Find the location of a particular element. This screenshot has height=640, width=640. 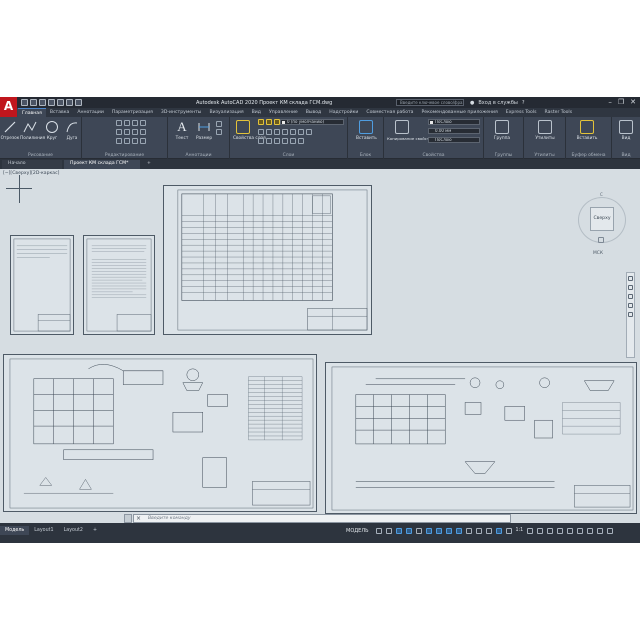

leader-icon is located at coordinates (219, 124).